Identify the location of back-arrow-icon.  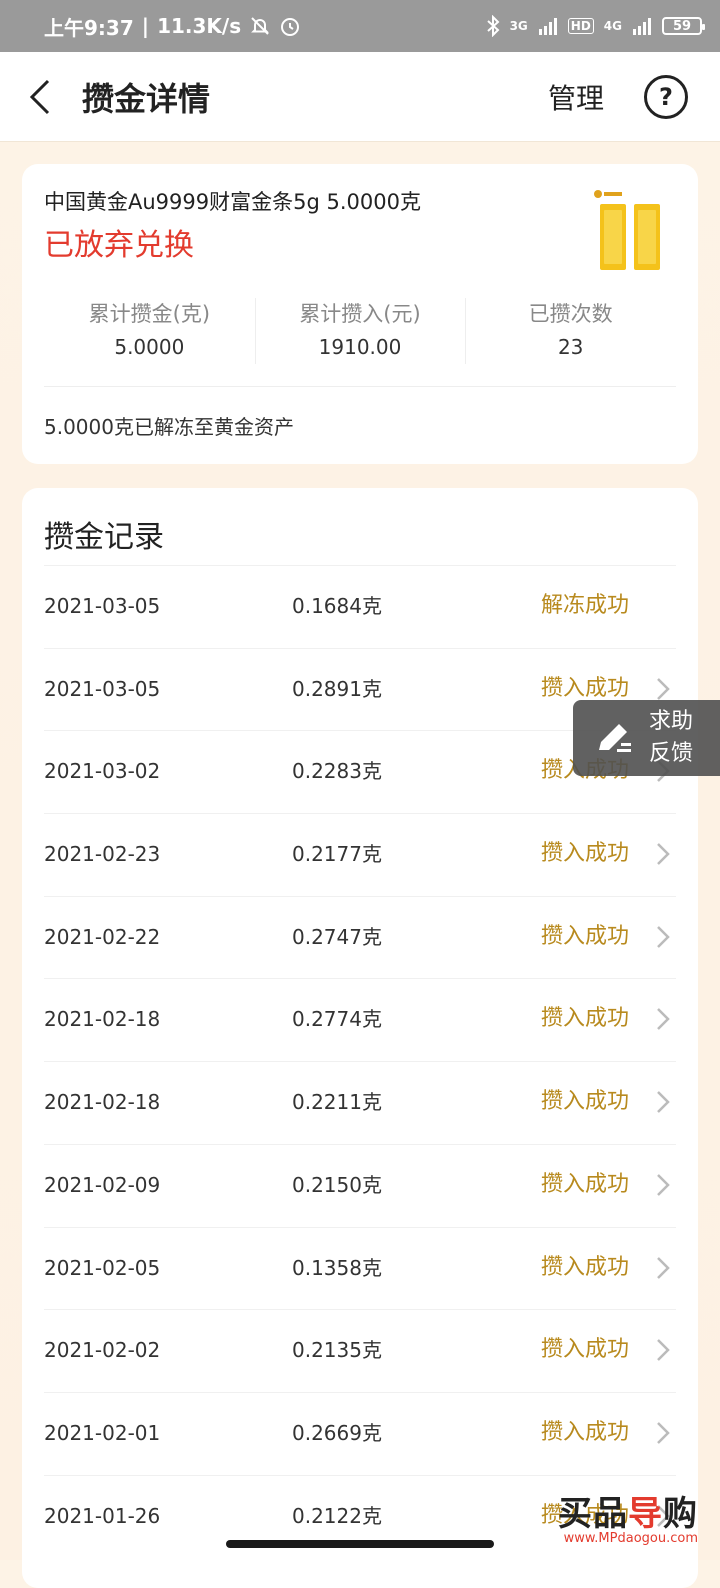
(39, 96).